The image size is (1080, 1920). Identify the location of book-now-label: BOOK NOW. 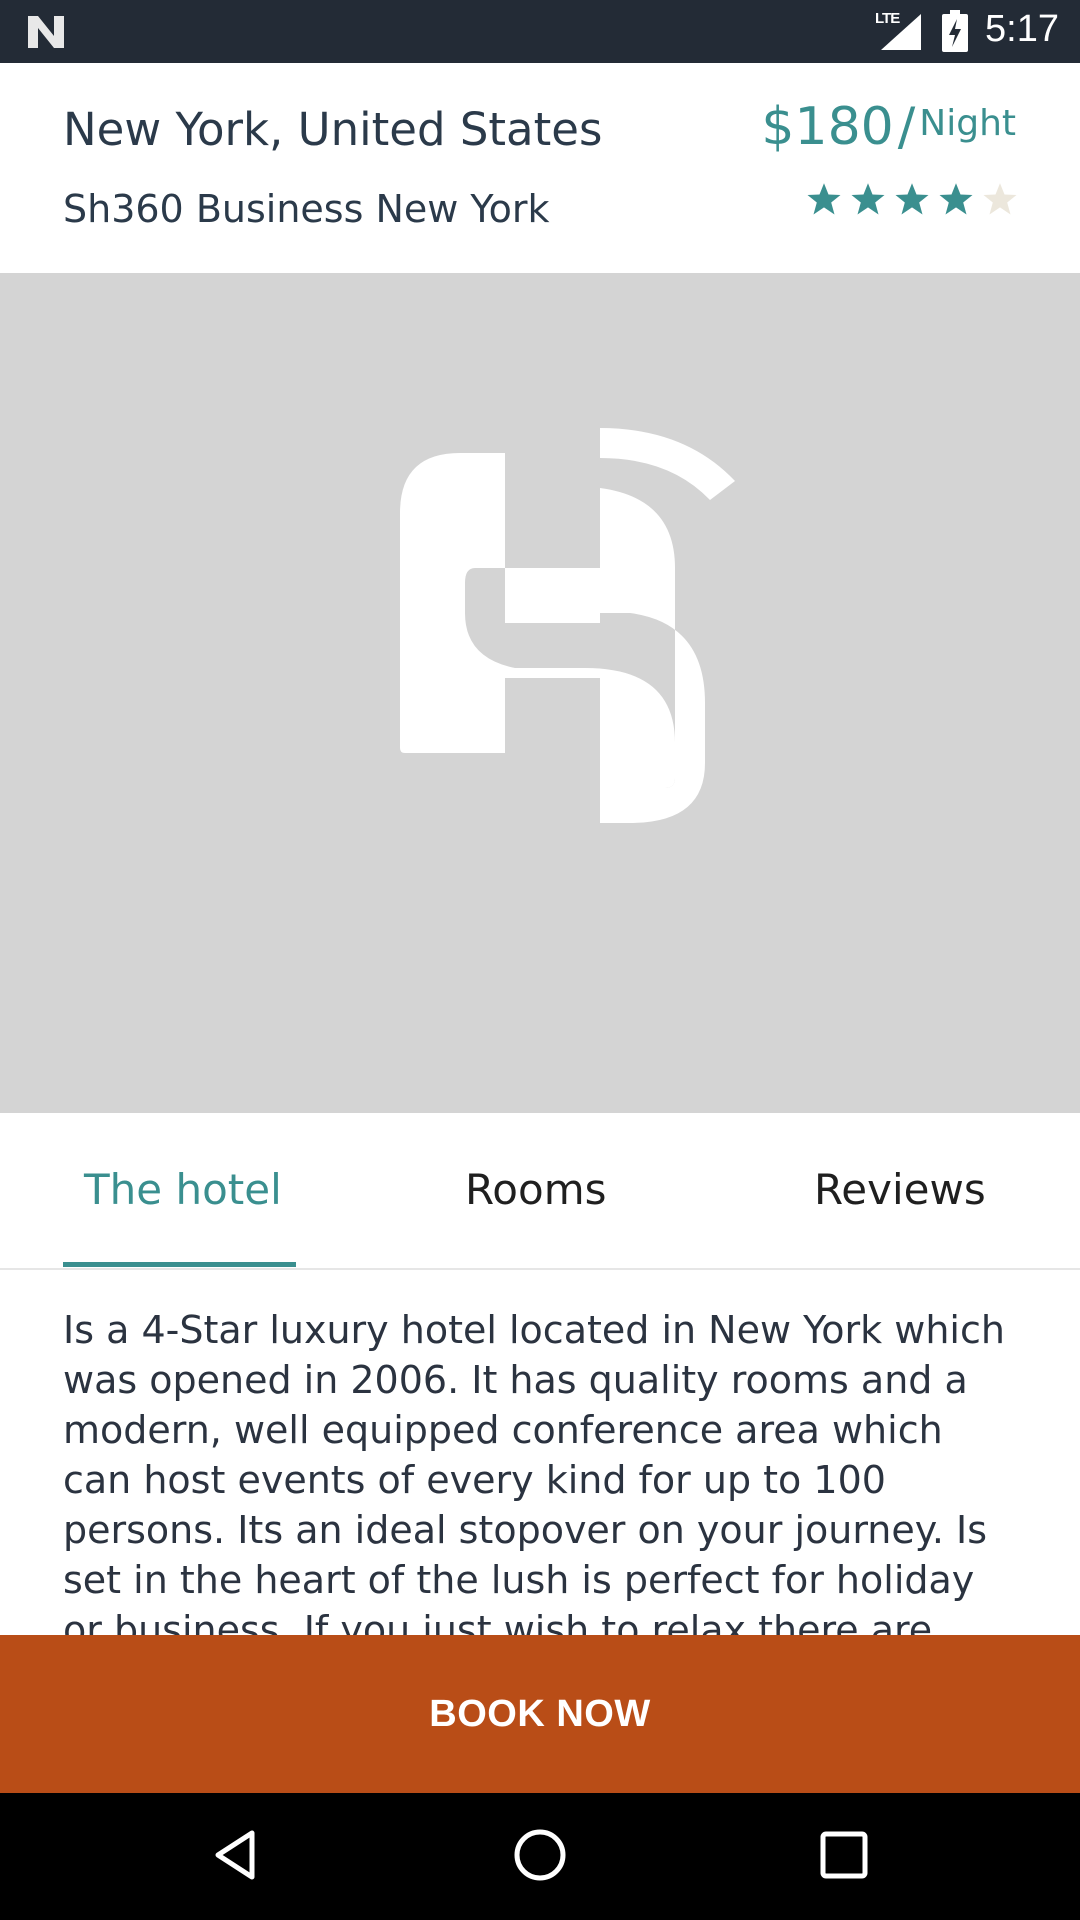
(540, 1713).